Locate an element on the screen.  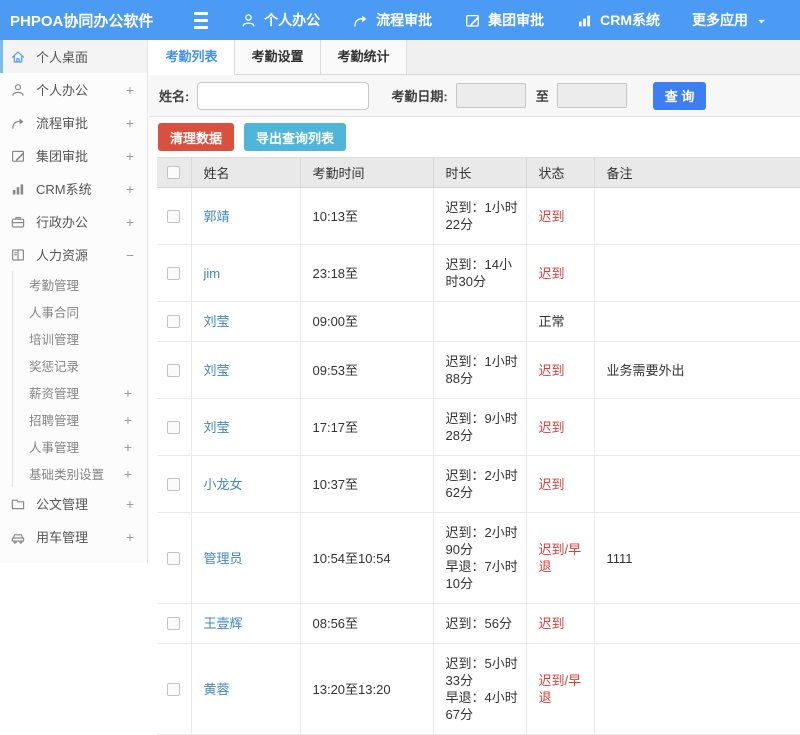
time-cell: 13:20至13:20 is located at coordinates (367, 689).